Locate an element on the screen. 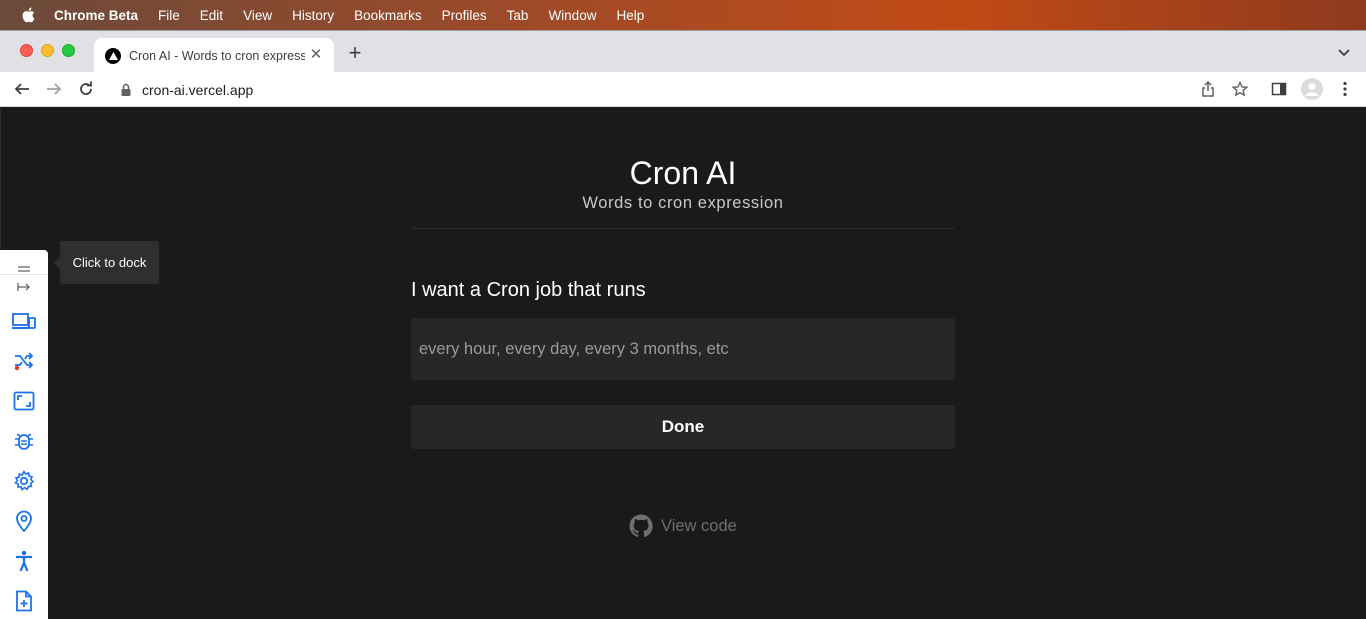 Image resolution: width=1366 pixels, height=619 pixels. page-title: Cron AI is located at coordinates (683, 173).